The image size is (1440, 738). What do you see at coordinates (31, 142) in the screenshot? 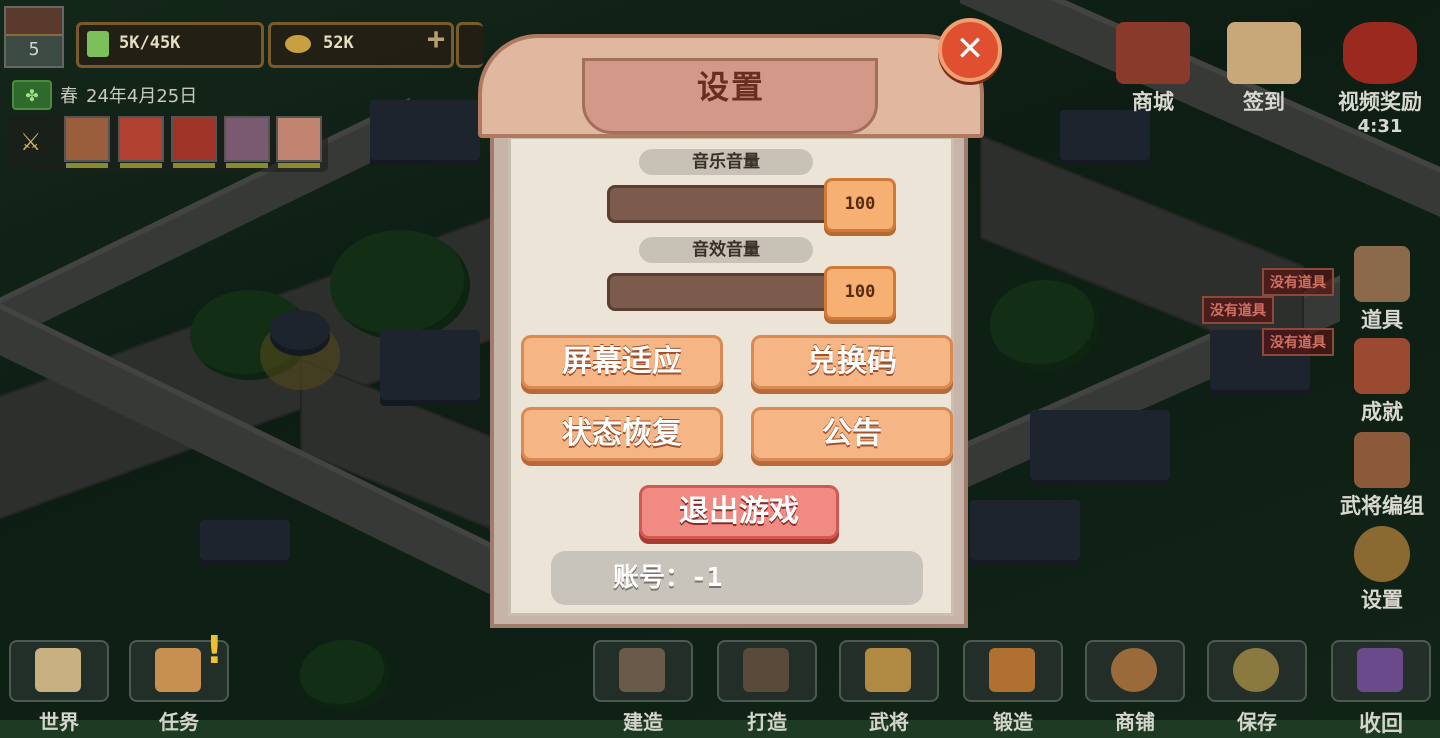
I see `crossed-swords-icon: ⚔` at bounding box center [31, 142].